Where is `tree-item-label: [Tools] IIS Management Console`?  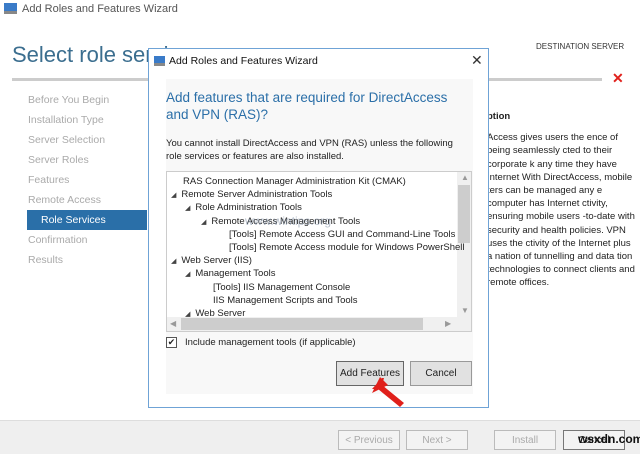 tree-item-label: [Tools] IIS Management Console is located at coordinates (282, 287).